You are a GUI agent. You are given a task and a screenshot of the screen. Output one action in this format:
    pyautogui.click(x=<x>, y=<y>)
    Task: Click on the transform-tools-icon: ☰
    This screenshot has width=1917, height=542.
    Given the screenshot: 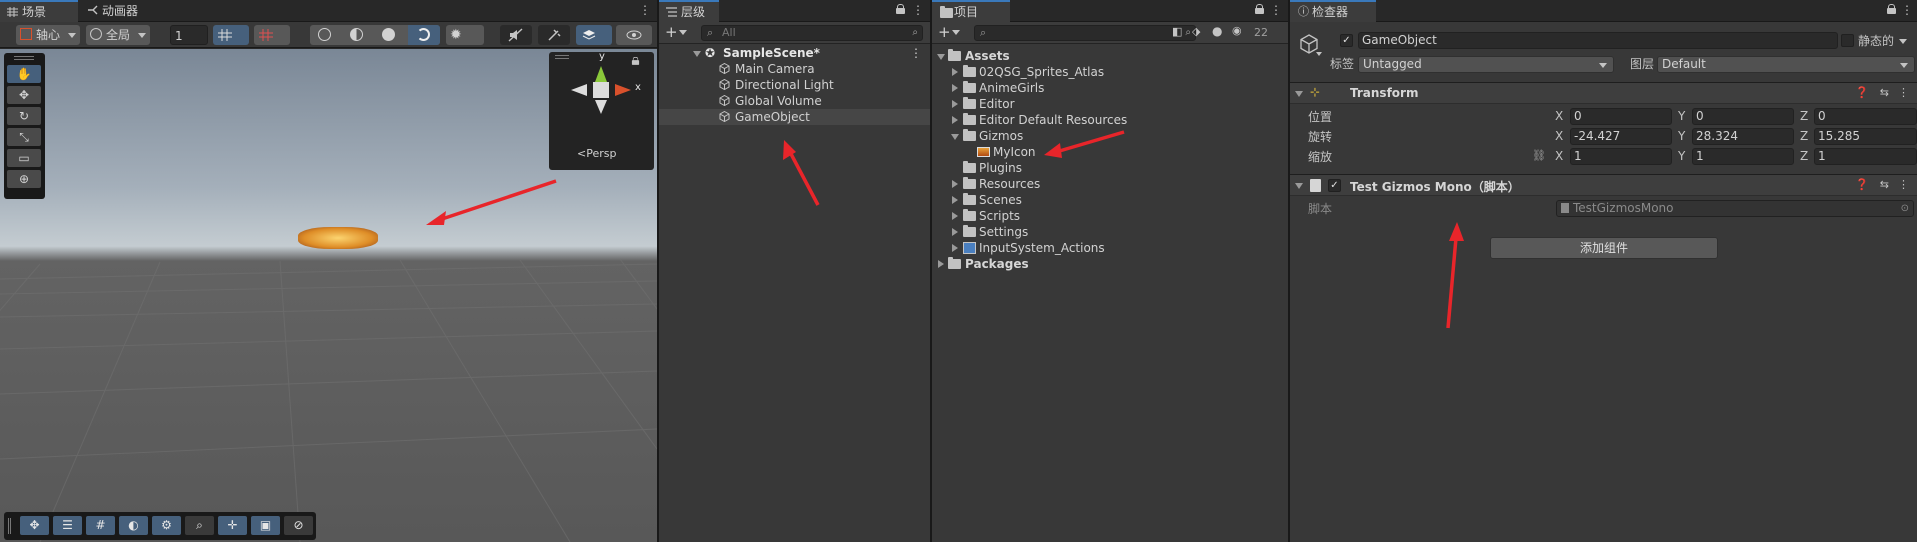 What is the action you would take?
    pyautogui.click(x=67, y=525)
    